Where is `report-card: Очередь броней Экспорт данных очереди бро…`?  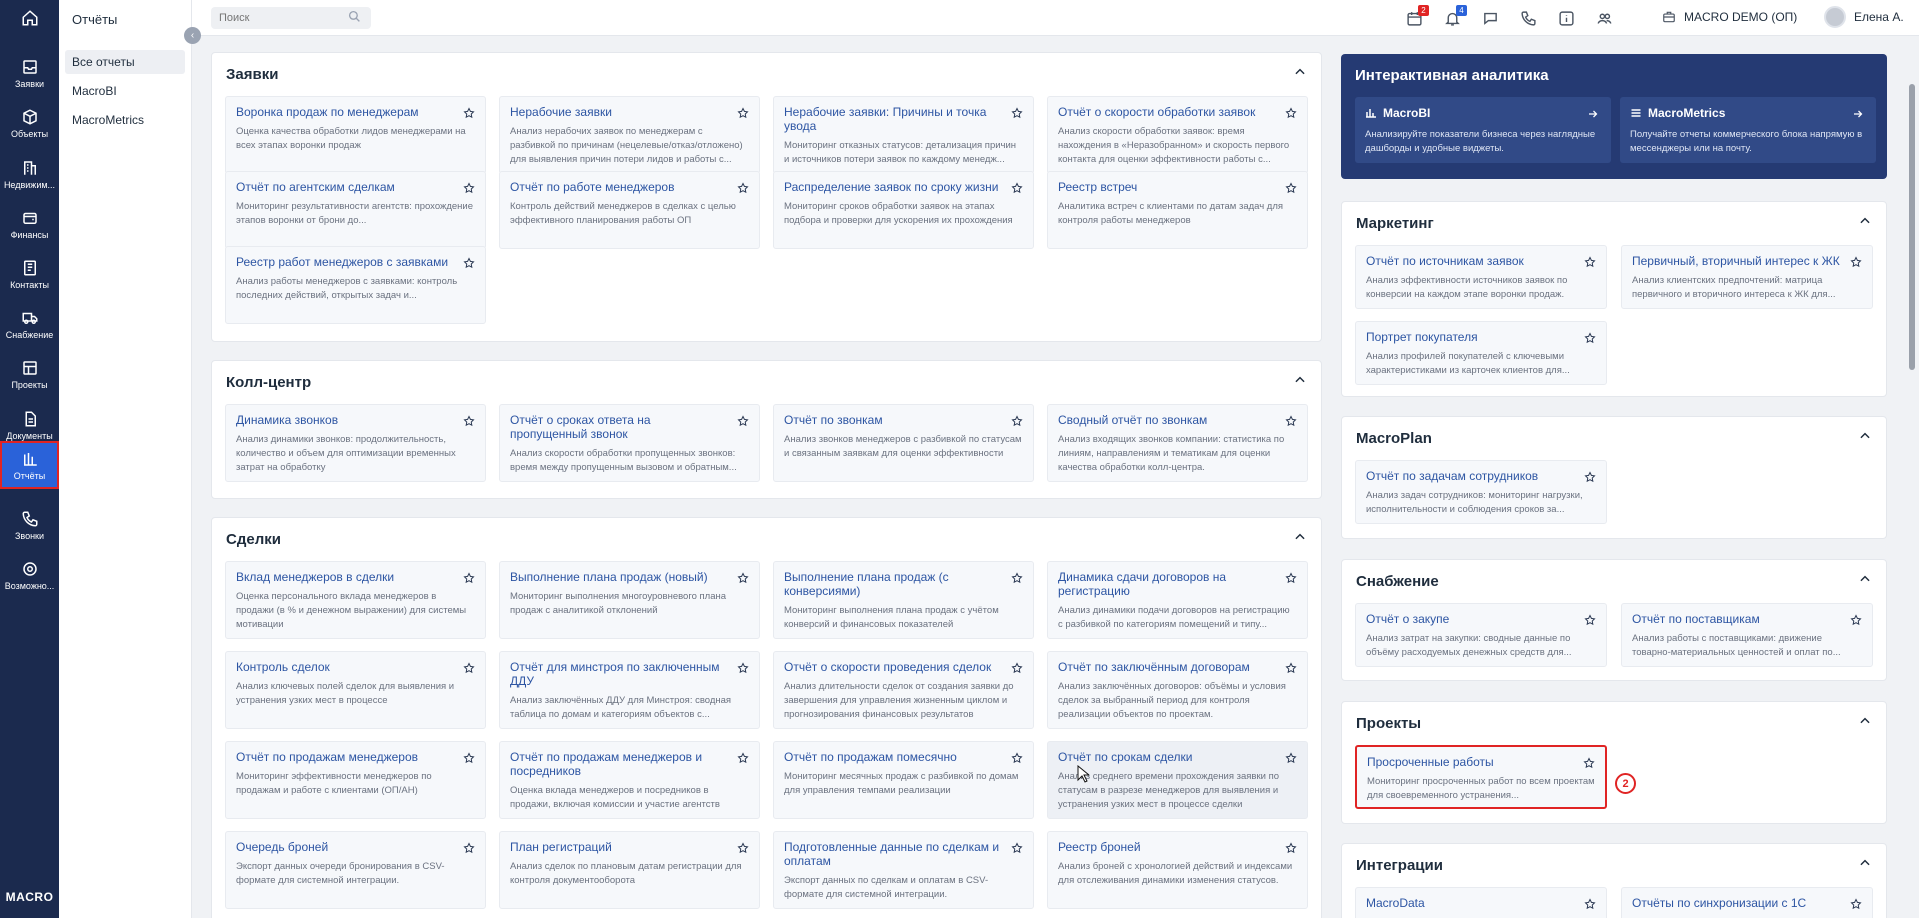 report-card: Очередь броней Экспорт данных очереди бро… is located at coordinates (355, 870).